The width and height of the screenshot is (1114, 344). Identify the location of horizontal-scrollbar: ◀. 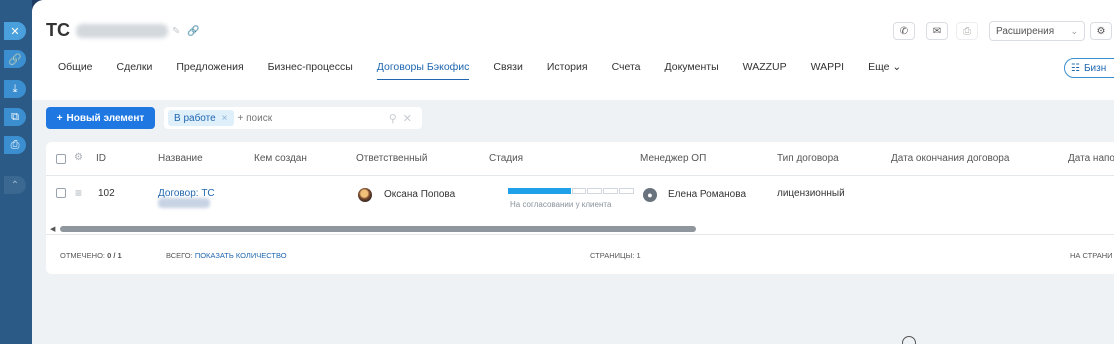
(580, 229).